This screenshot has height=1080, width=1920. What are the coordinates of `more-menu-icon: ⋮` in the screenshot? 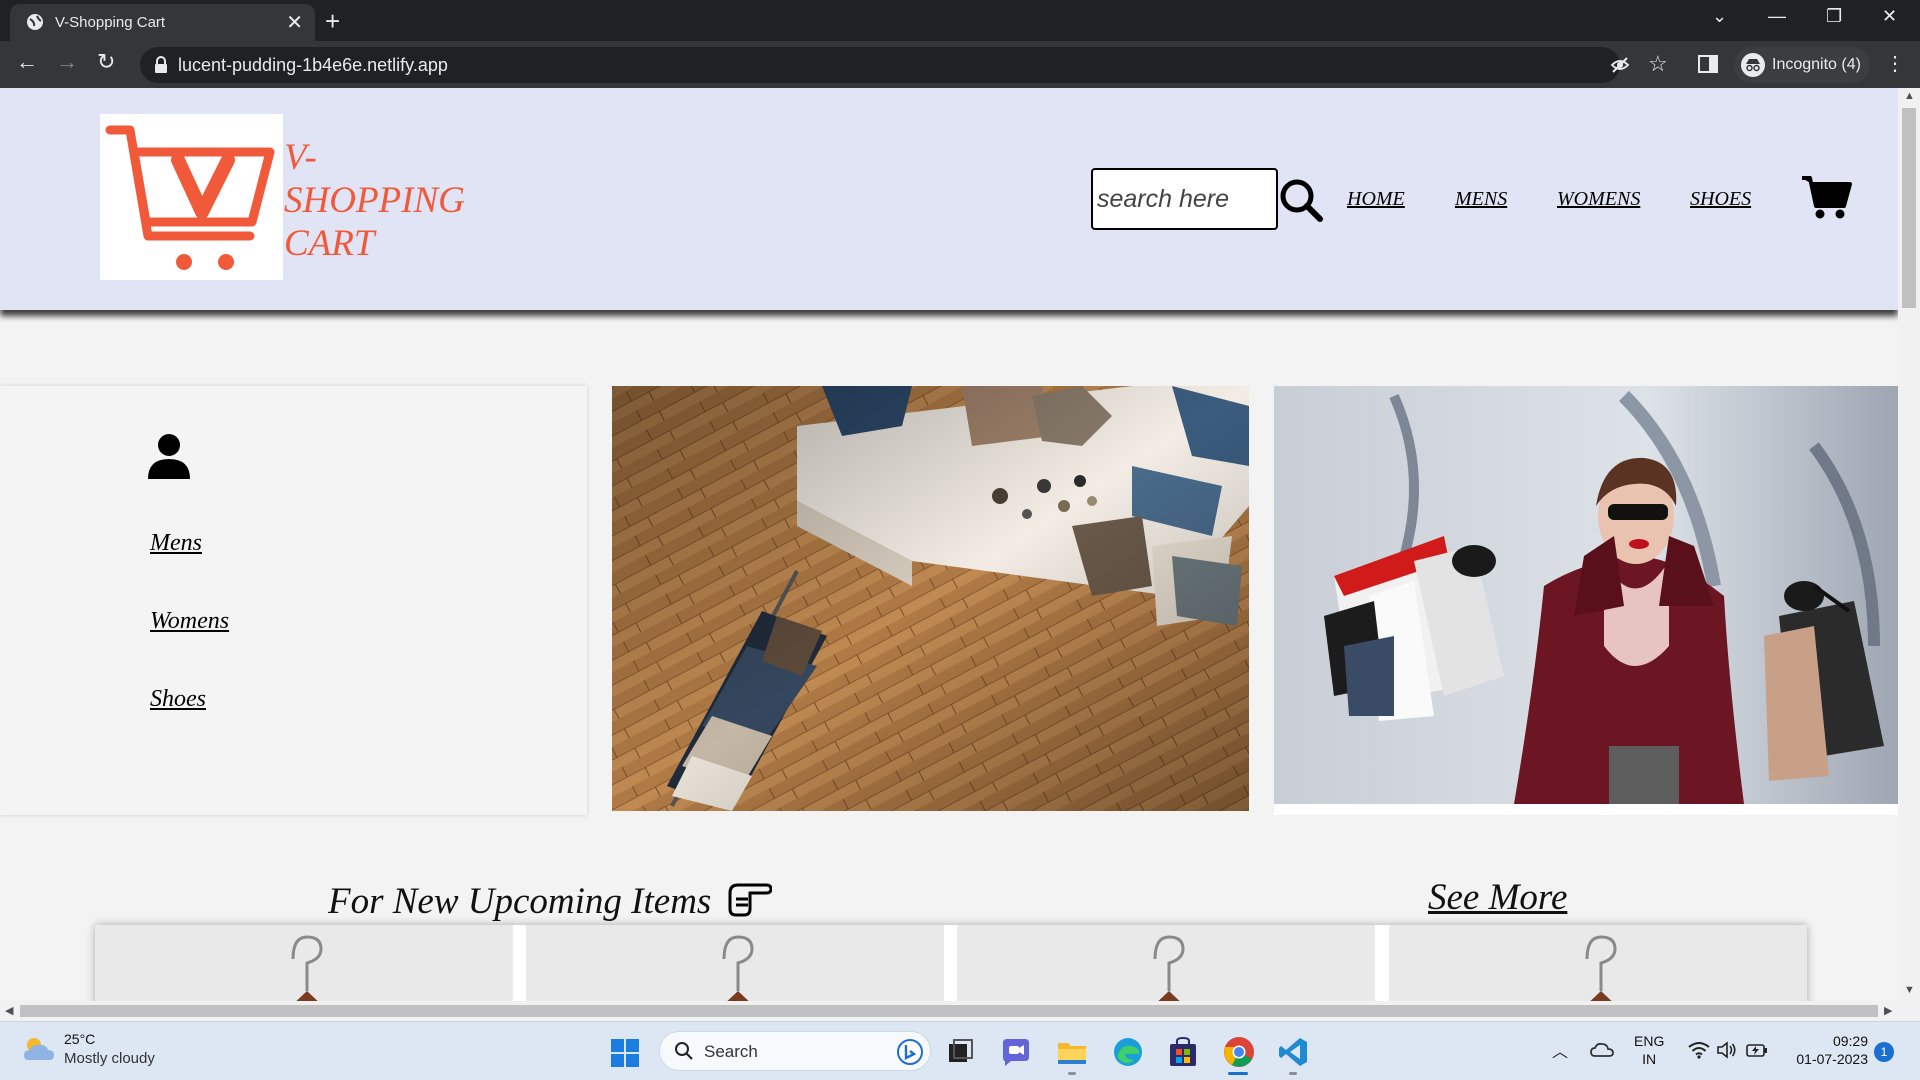 It's located at (1895, 63).